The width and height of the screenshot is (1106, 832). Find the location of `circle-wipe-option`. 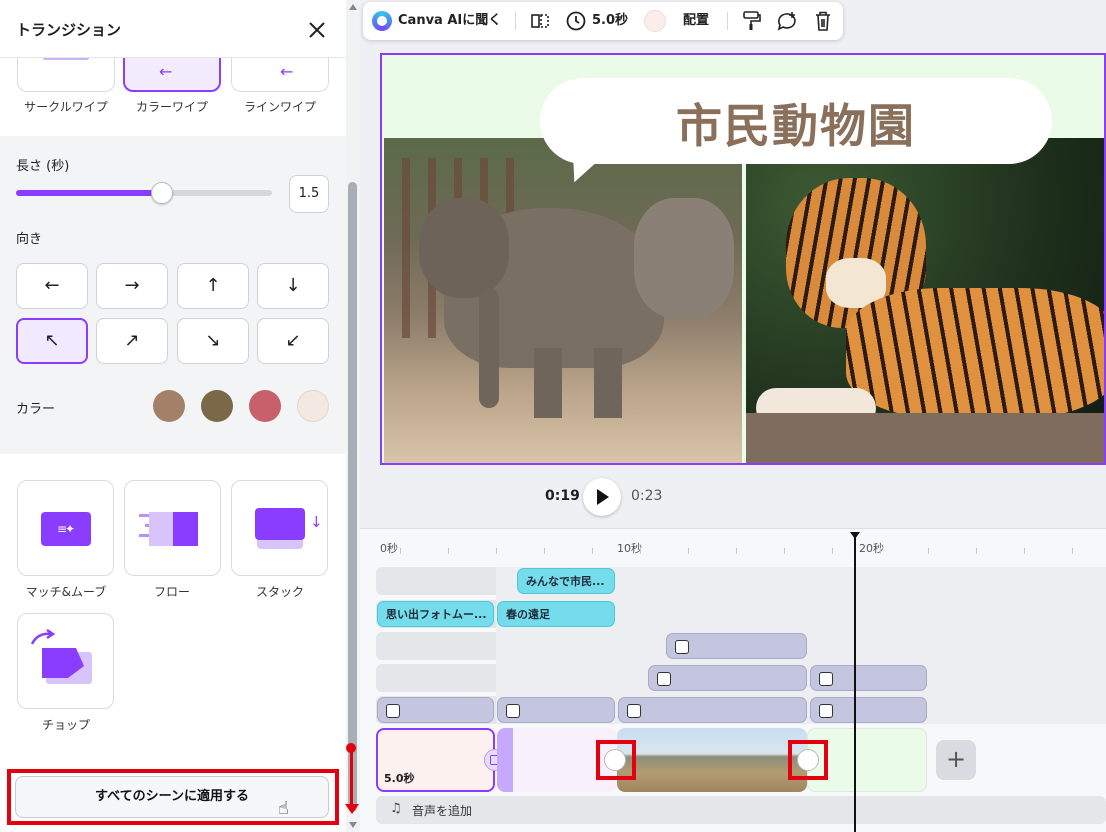

circle-wipe-option is located at coordinates (66, 72).